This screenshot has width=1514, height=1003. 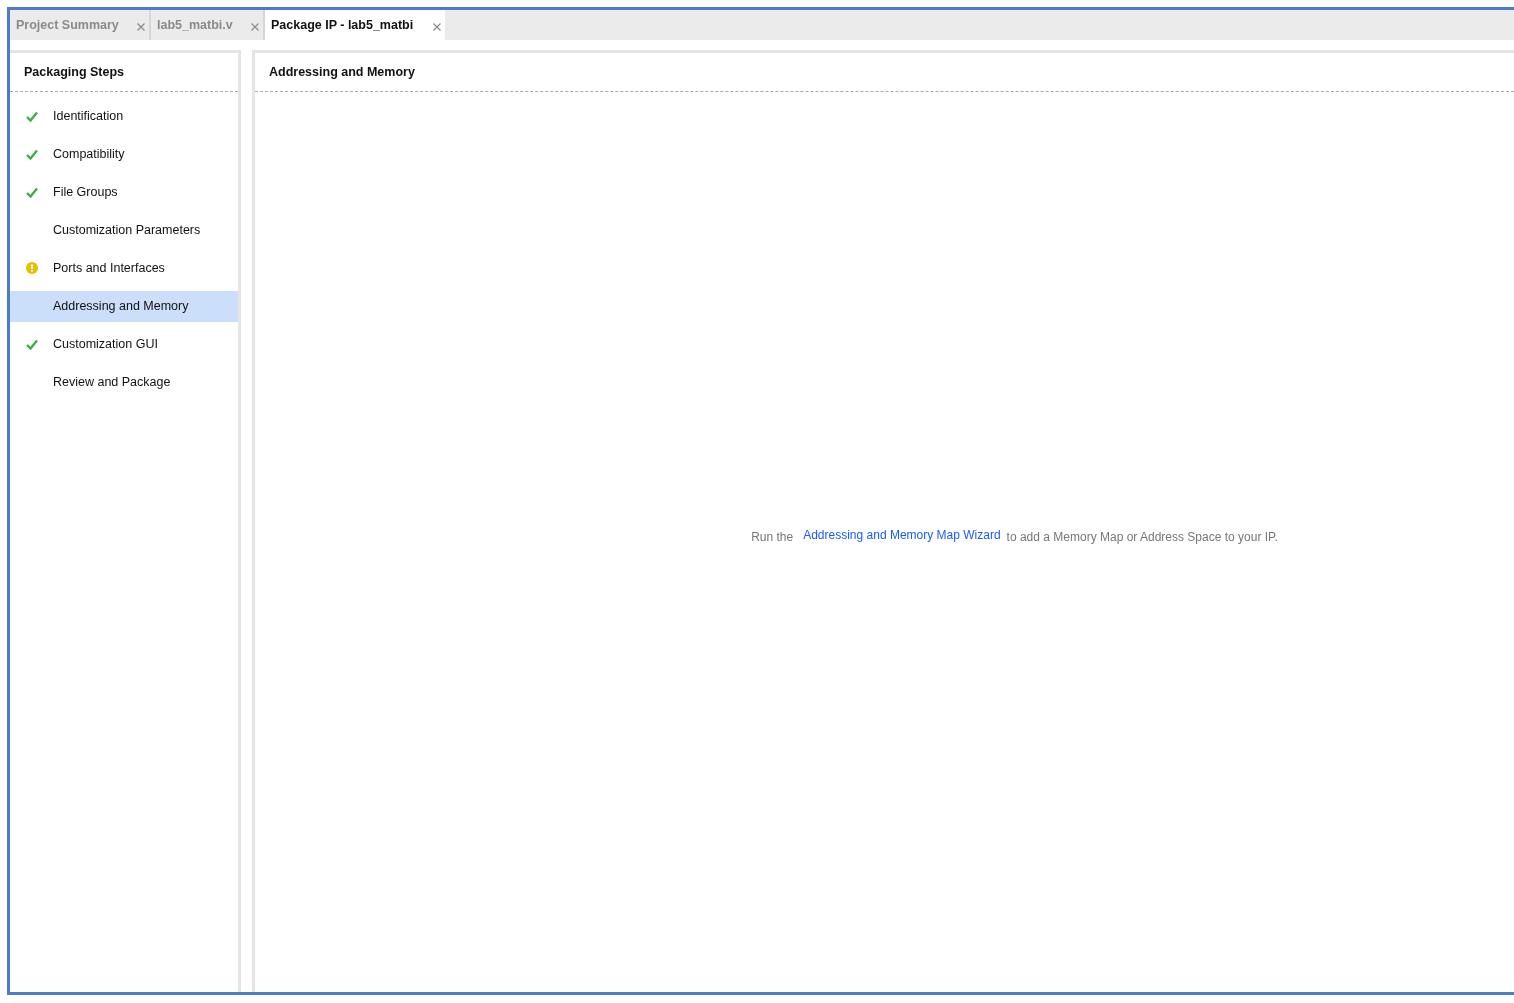 What do you see at coordinates (342, 72) in the screenshot?
I see `panel-title: Addressing and Memory` at bounding box center [342, 72].